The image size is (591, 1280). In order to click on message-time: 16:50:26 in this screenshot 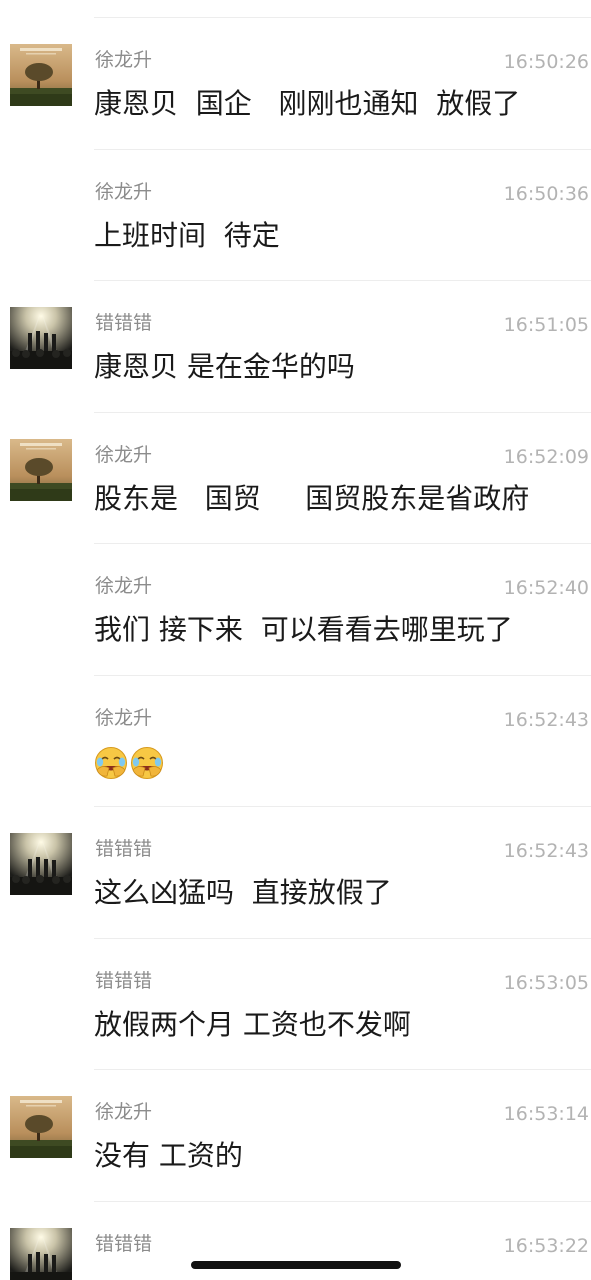, I will do `click(546, 62)`.